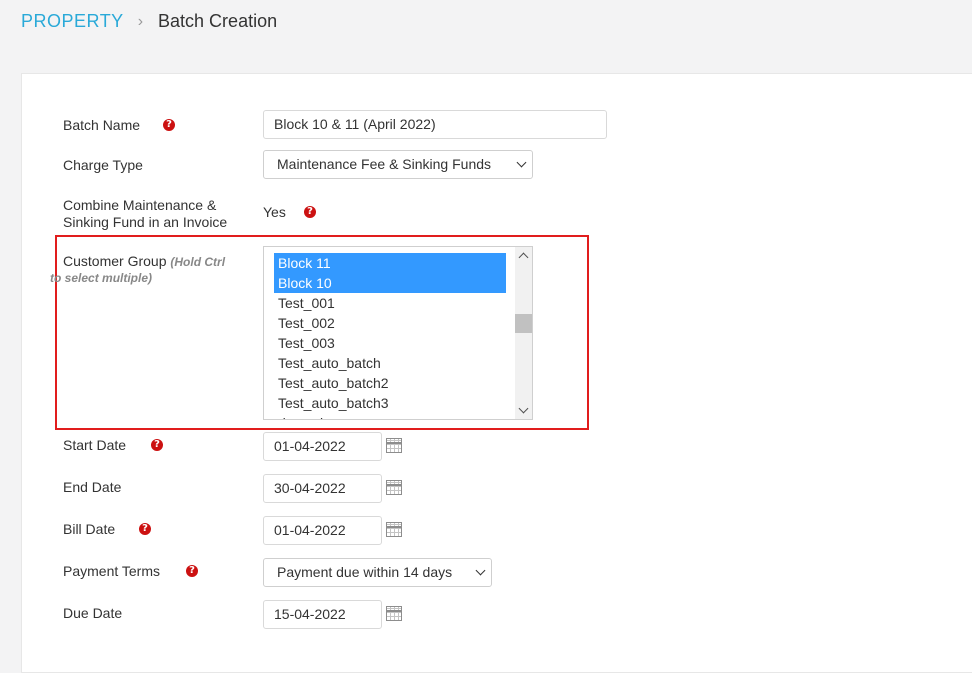 The image size is (972, 673). I want to click on page-title: Batch Creation, so click(218, 21).